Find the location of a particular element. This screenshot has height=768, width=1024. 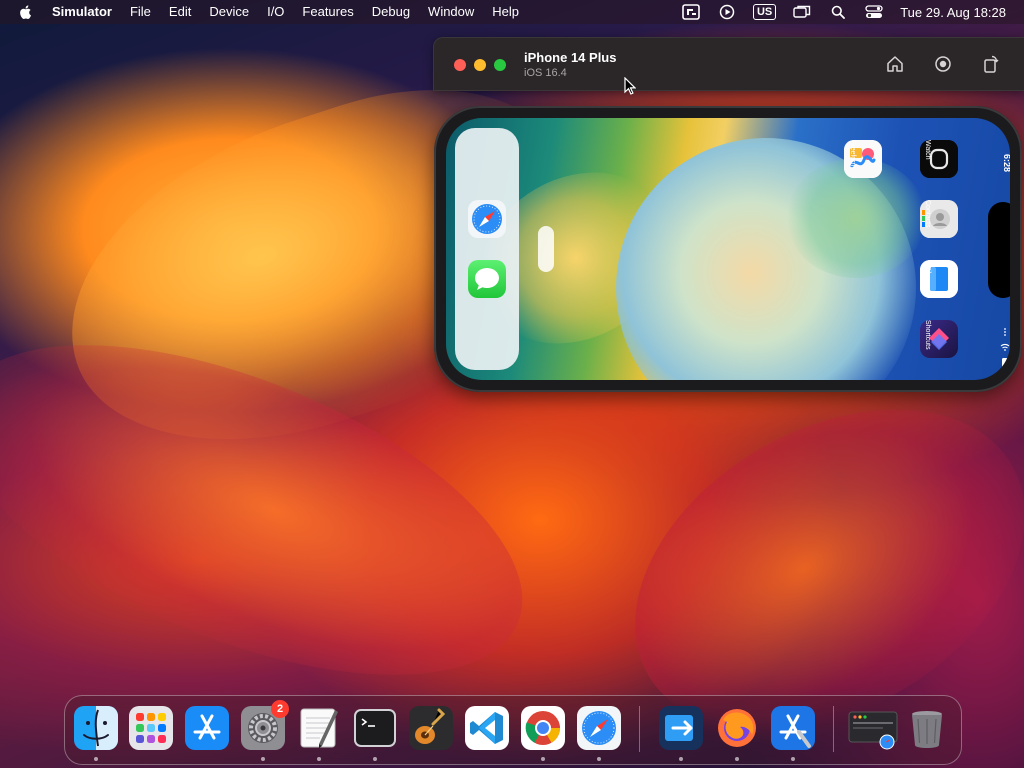

os-version: iOS 16.4 is located at coordinates (545, 73).